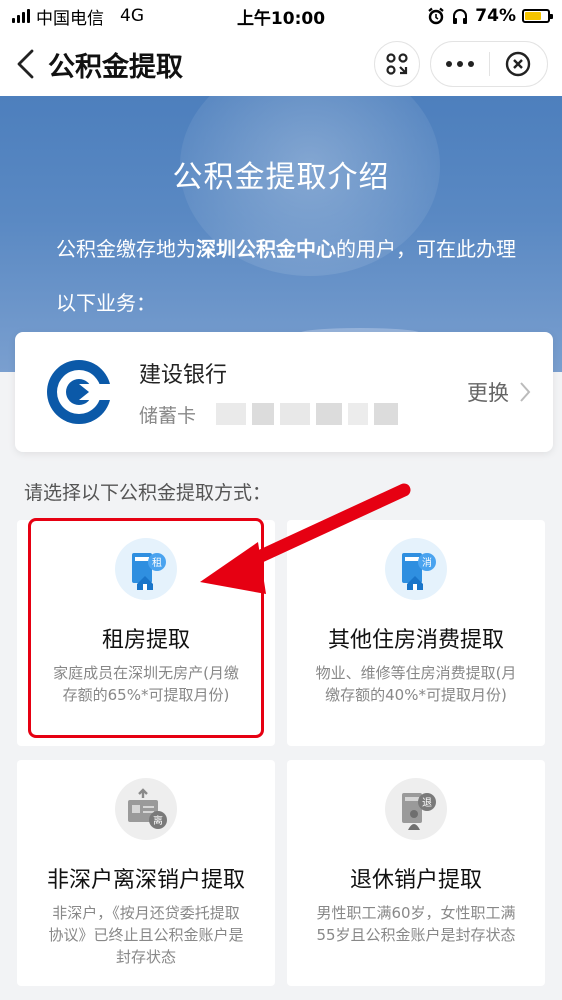  I want to click on banner-highlight: 深圳公积金中心, so click(266, 249).